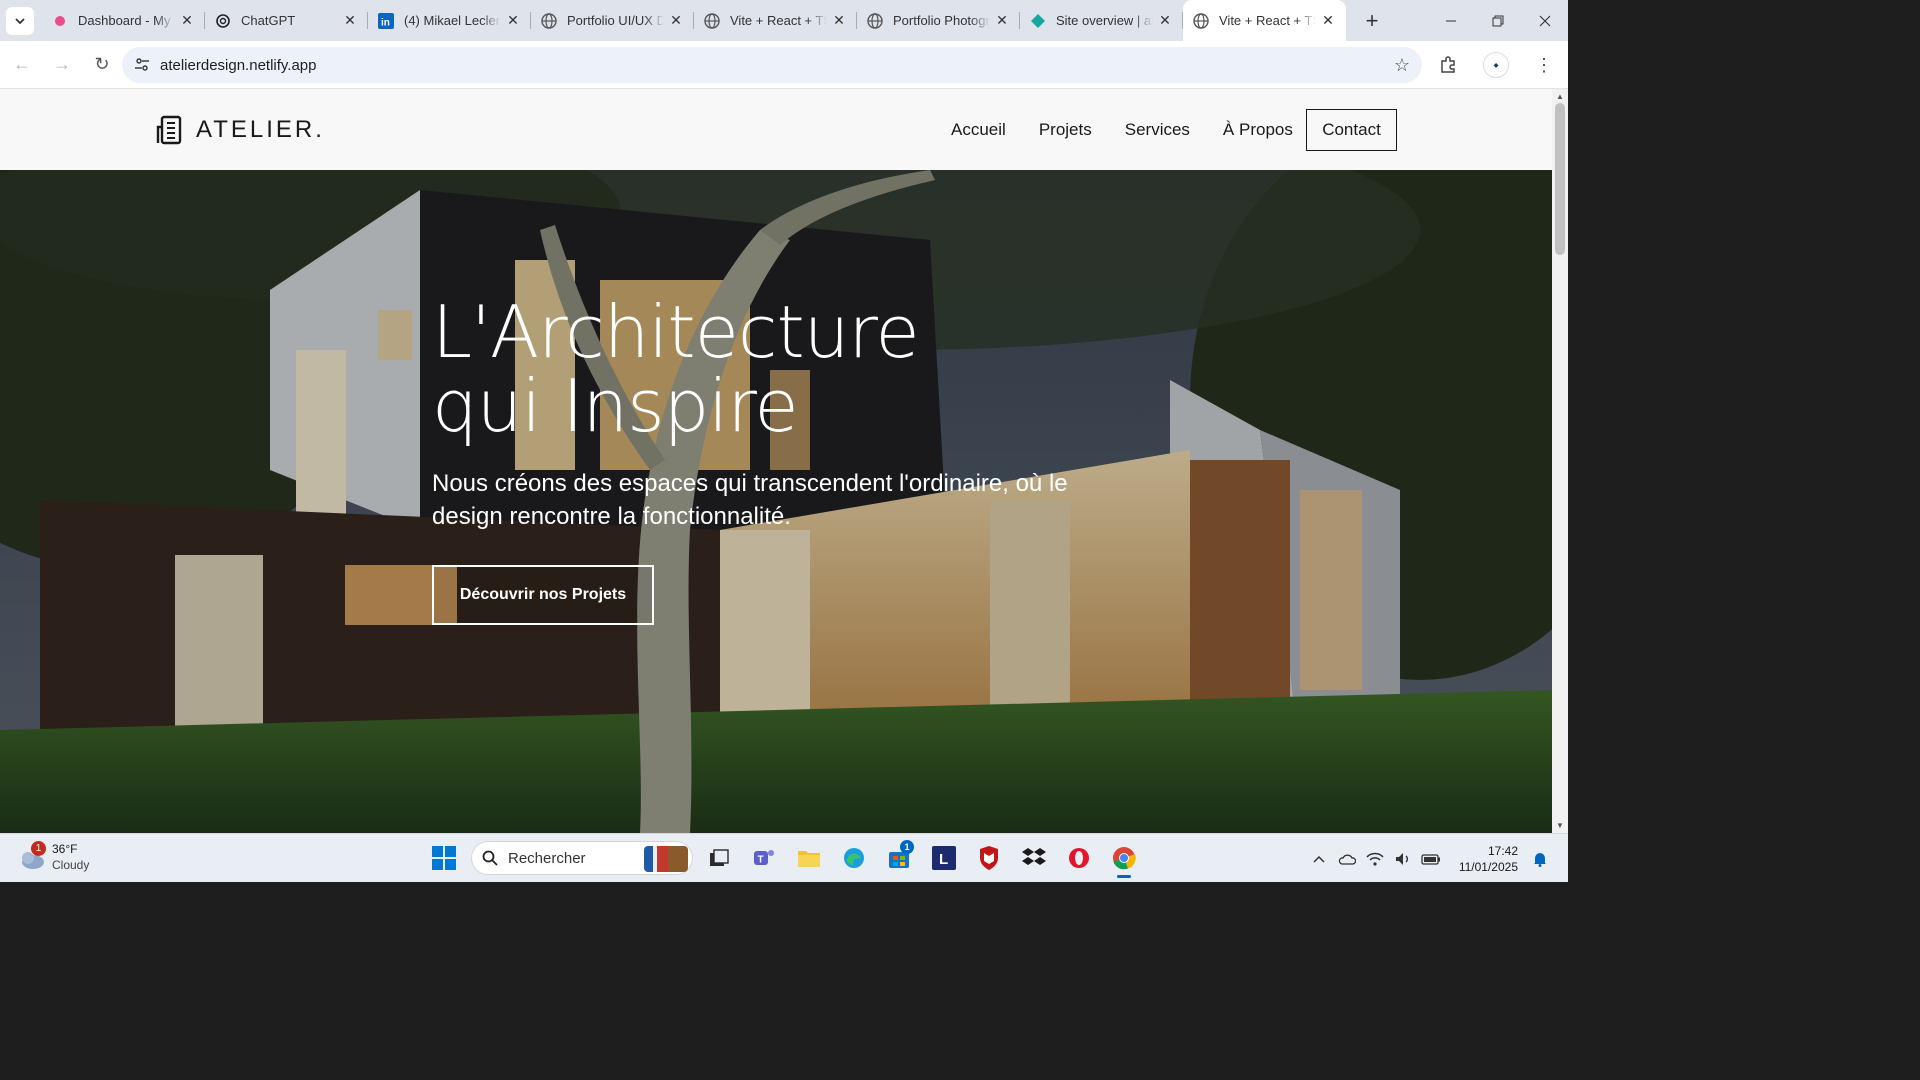  What do you see at coordinates (1065, 130) in the screenshot?
I see `nav-link-projets: Projets` at bounding box center [1065, 130].